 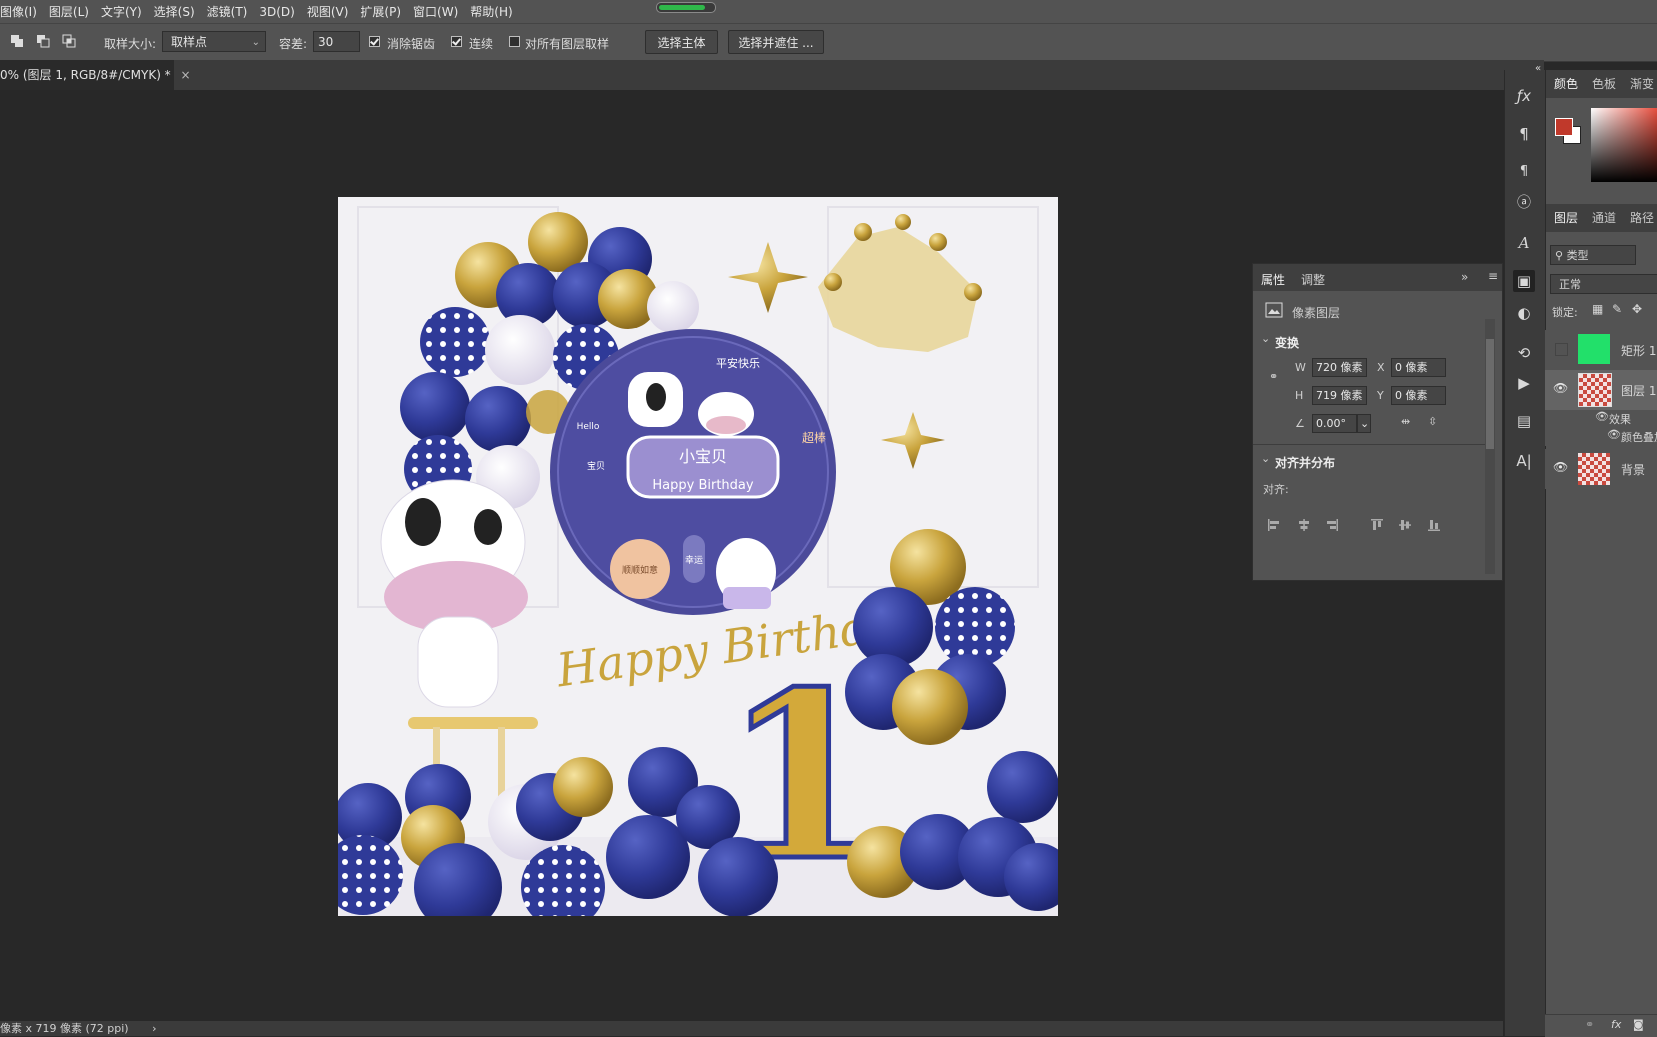 What do you see at coordinates (1418, 395) in the screenshot?
I see `y-field: 0 像素` at bounding box center [1418, 395].